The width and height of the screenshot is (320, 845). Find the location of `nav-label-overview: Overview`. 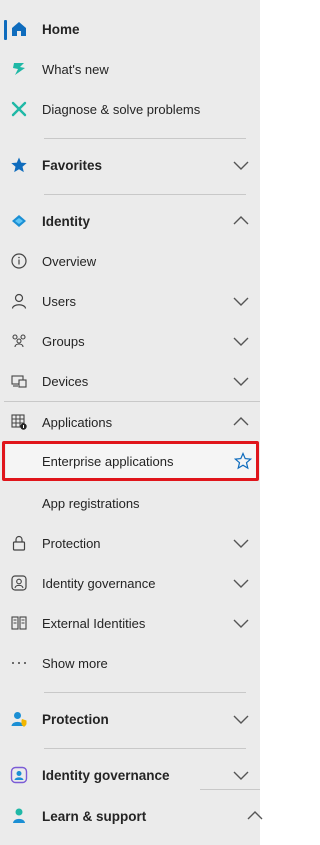

nav-label-overview: Overview is located at coordinates (69, 261).